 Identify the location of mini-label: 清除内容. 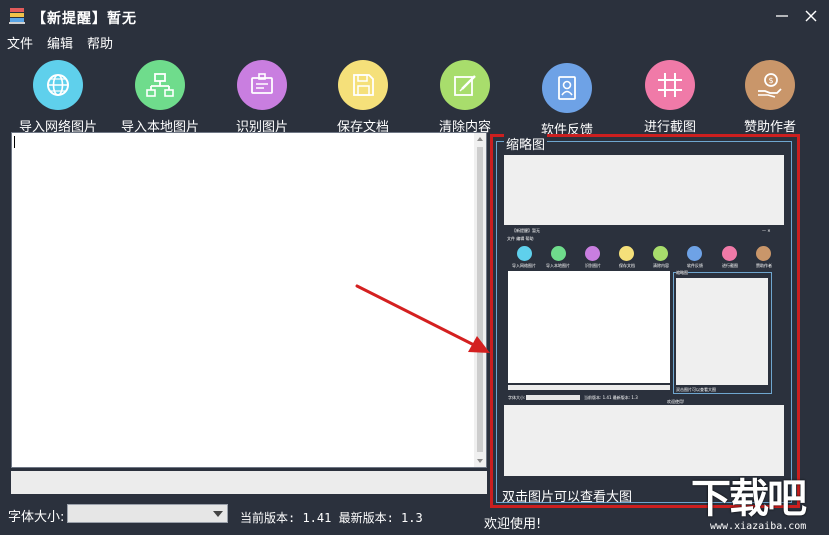
(661, 265).